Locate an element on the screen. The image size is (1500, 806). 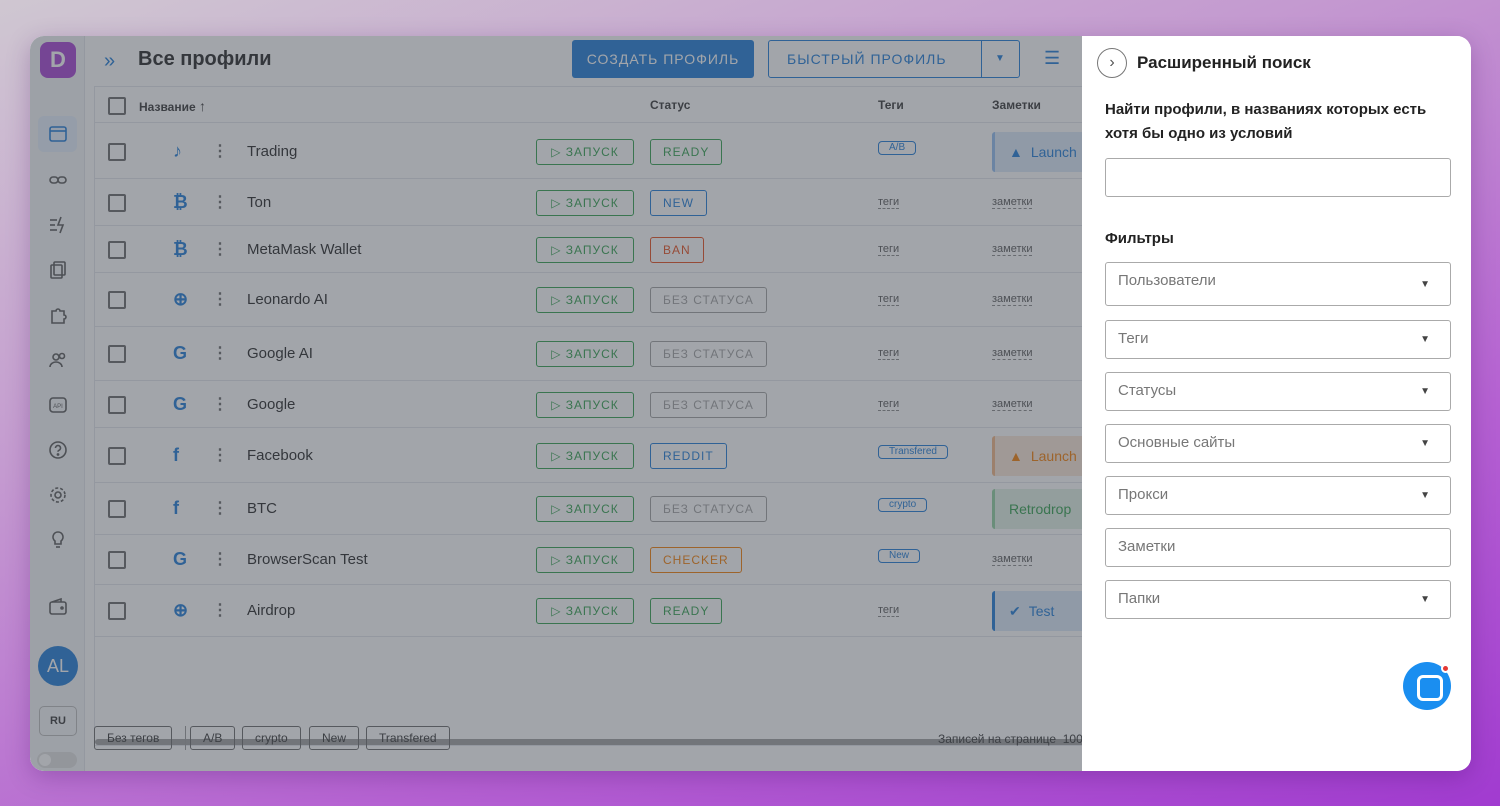
select-placeholder: Пользователи is located at coordinates (1167, 280).